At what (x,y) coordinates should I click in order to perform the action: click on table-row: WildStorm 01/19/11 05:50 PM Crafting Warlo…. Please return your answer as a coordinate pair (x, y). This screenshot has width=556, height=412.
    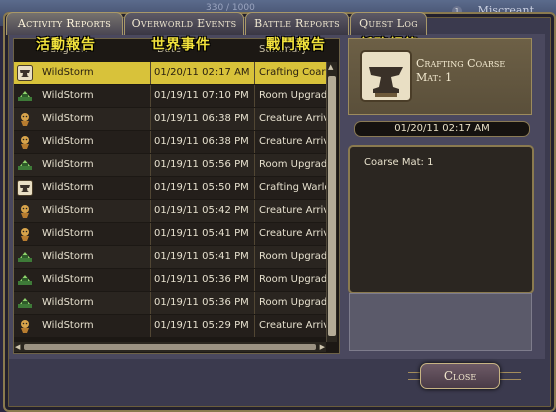
    Looking at the image, I should click on (170, 188).